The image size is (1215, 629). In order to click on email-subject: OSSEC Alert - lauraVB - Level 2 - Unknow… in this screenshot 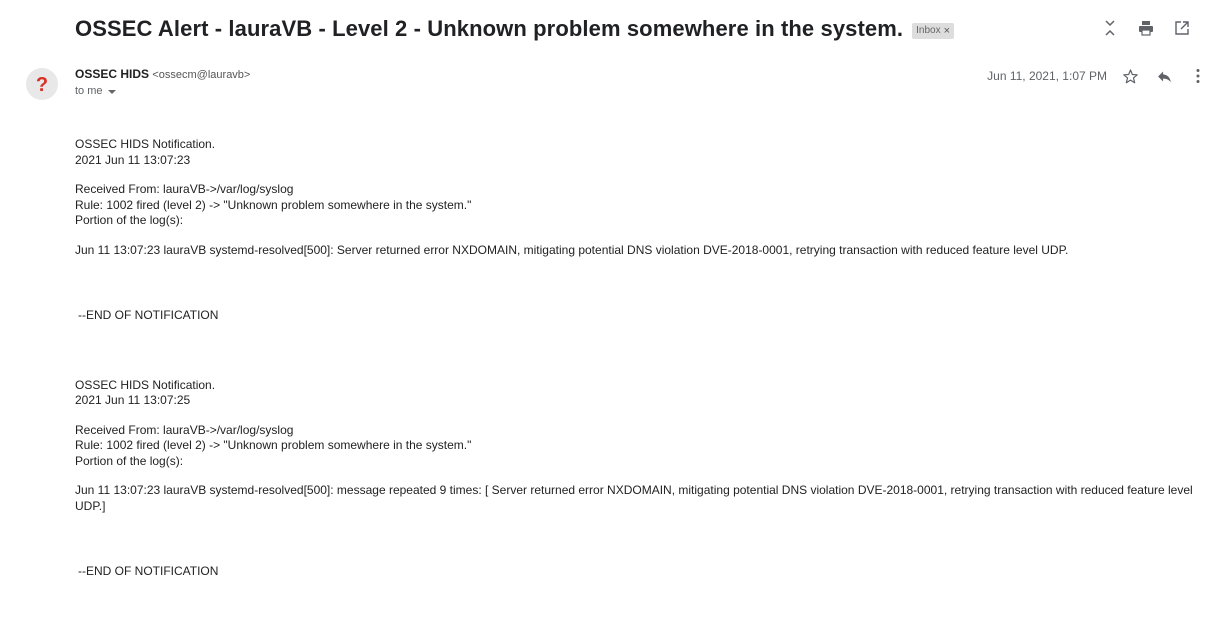, I will do `click(489, 28)`.